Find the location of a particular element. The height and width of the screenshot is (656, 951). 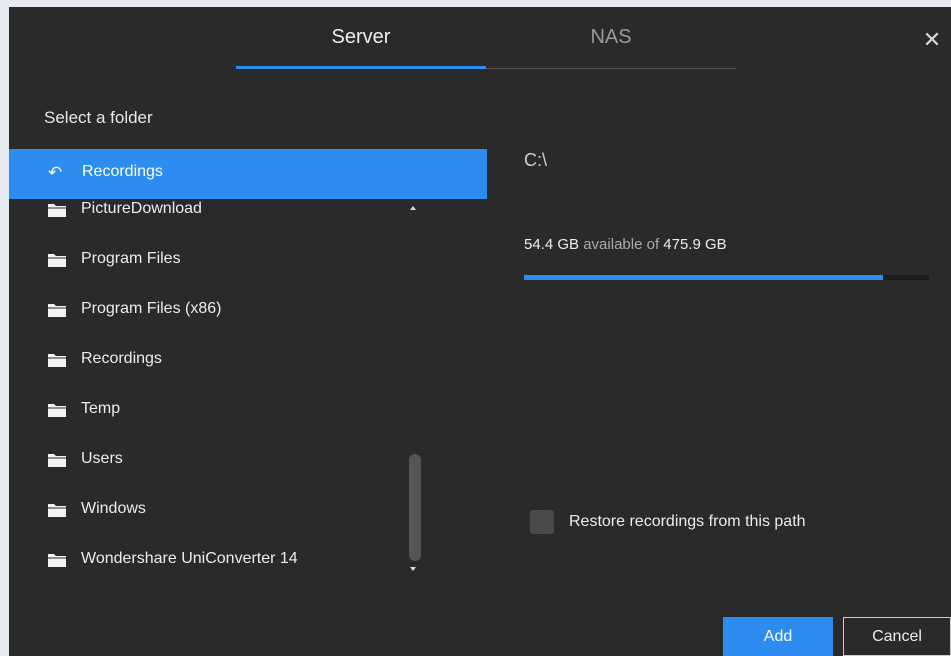

folder-item-recordings: Recordings is located at coordinates (209, 360).